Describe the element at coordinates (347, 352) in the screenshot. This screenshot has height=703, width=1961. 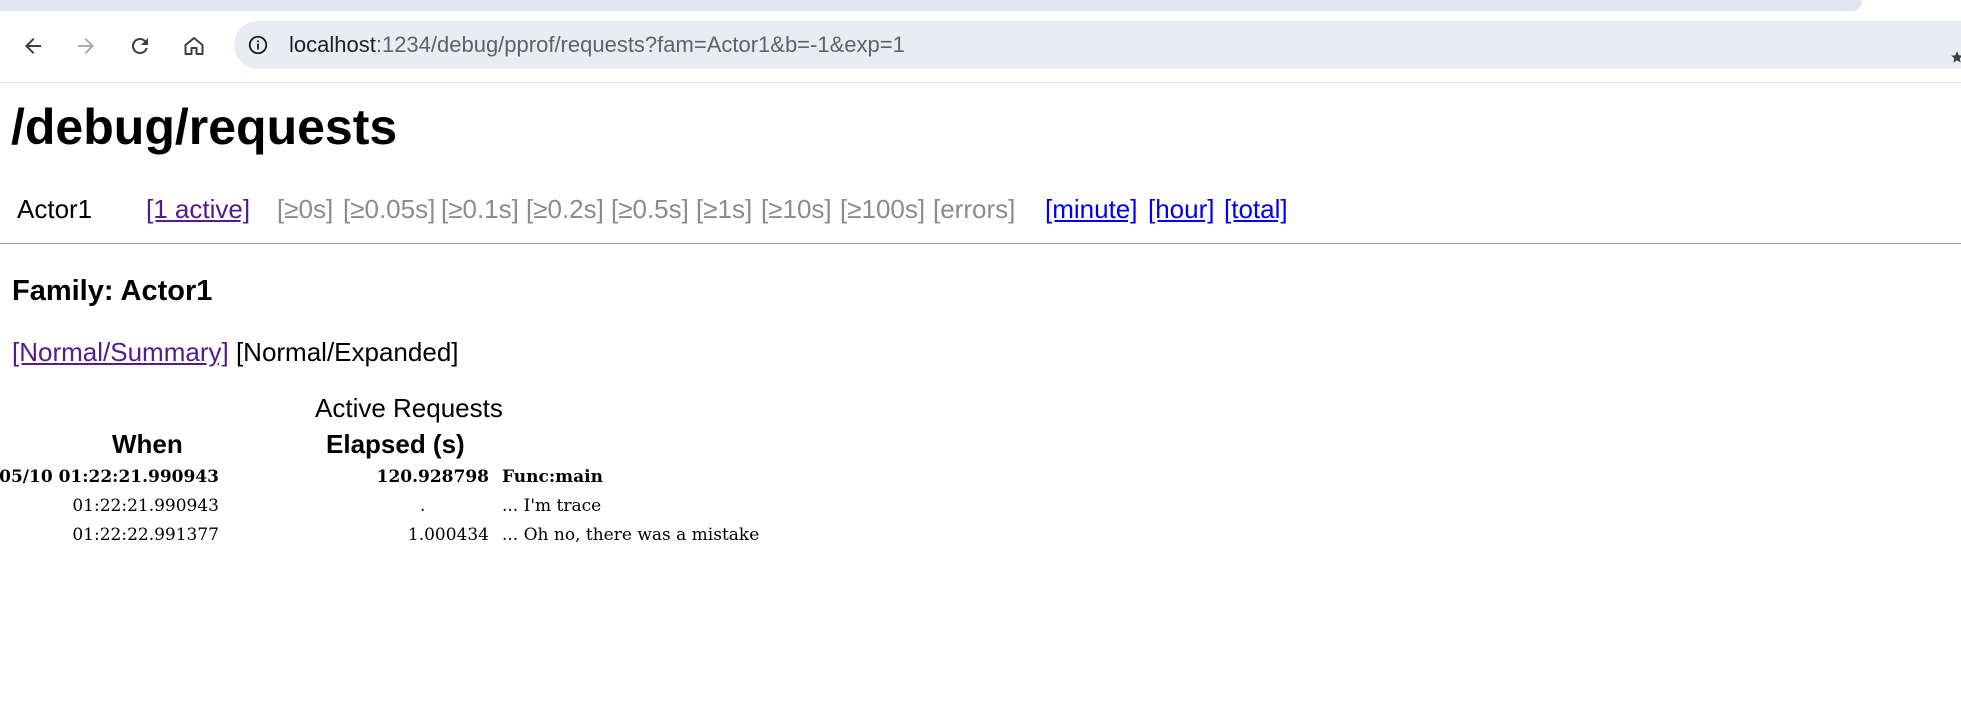
I see `normal-expanded-label: [Normal/Expanded]` at that location.